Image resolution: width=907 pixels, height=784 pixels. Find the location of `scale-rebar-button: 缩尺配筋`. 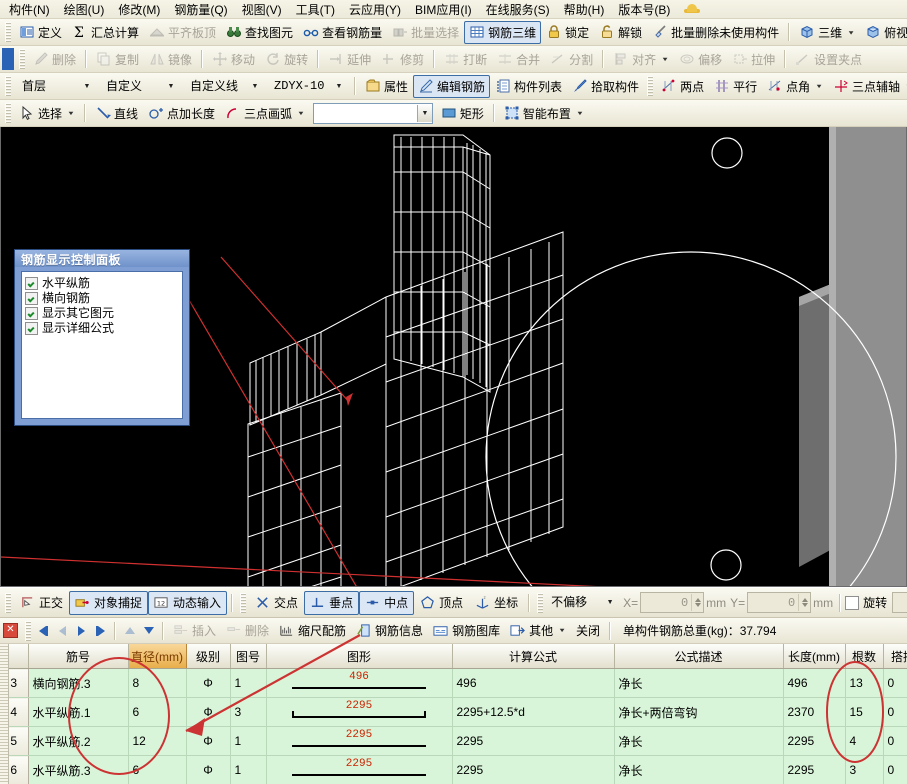

scale-rebar-button: 缩尺配筋 is located at coordinates (312, 630).